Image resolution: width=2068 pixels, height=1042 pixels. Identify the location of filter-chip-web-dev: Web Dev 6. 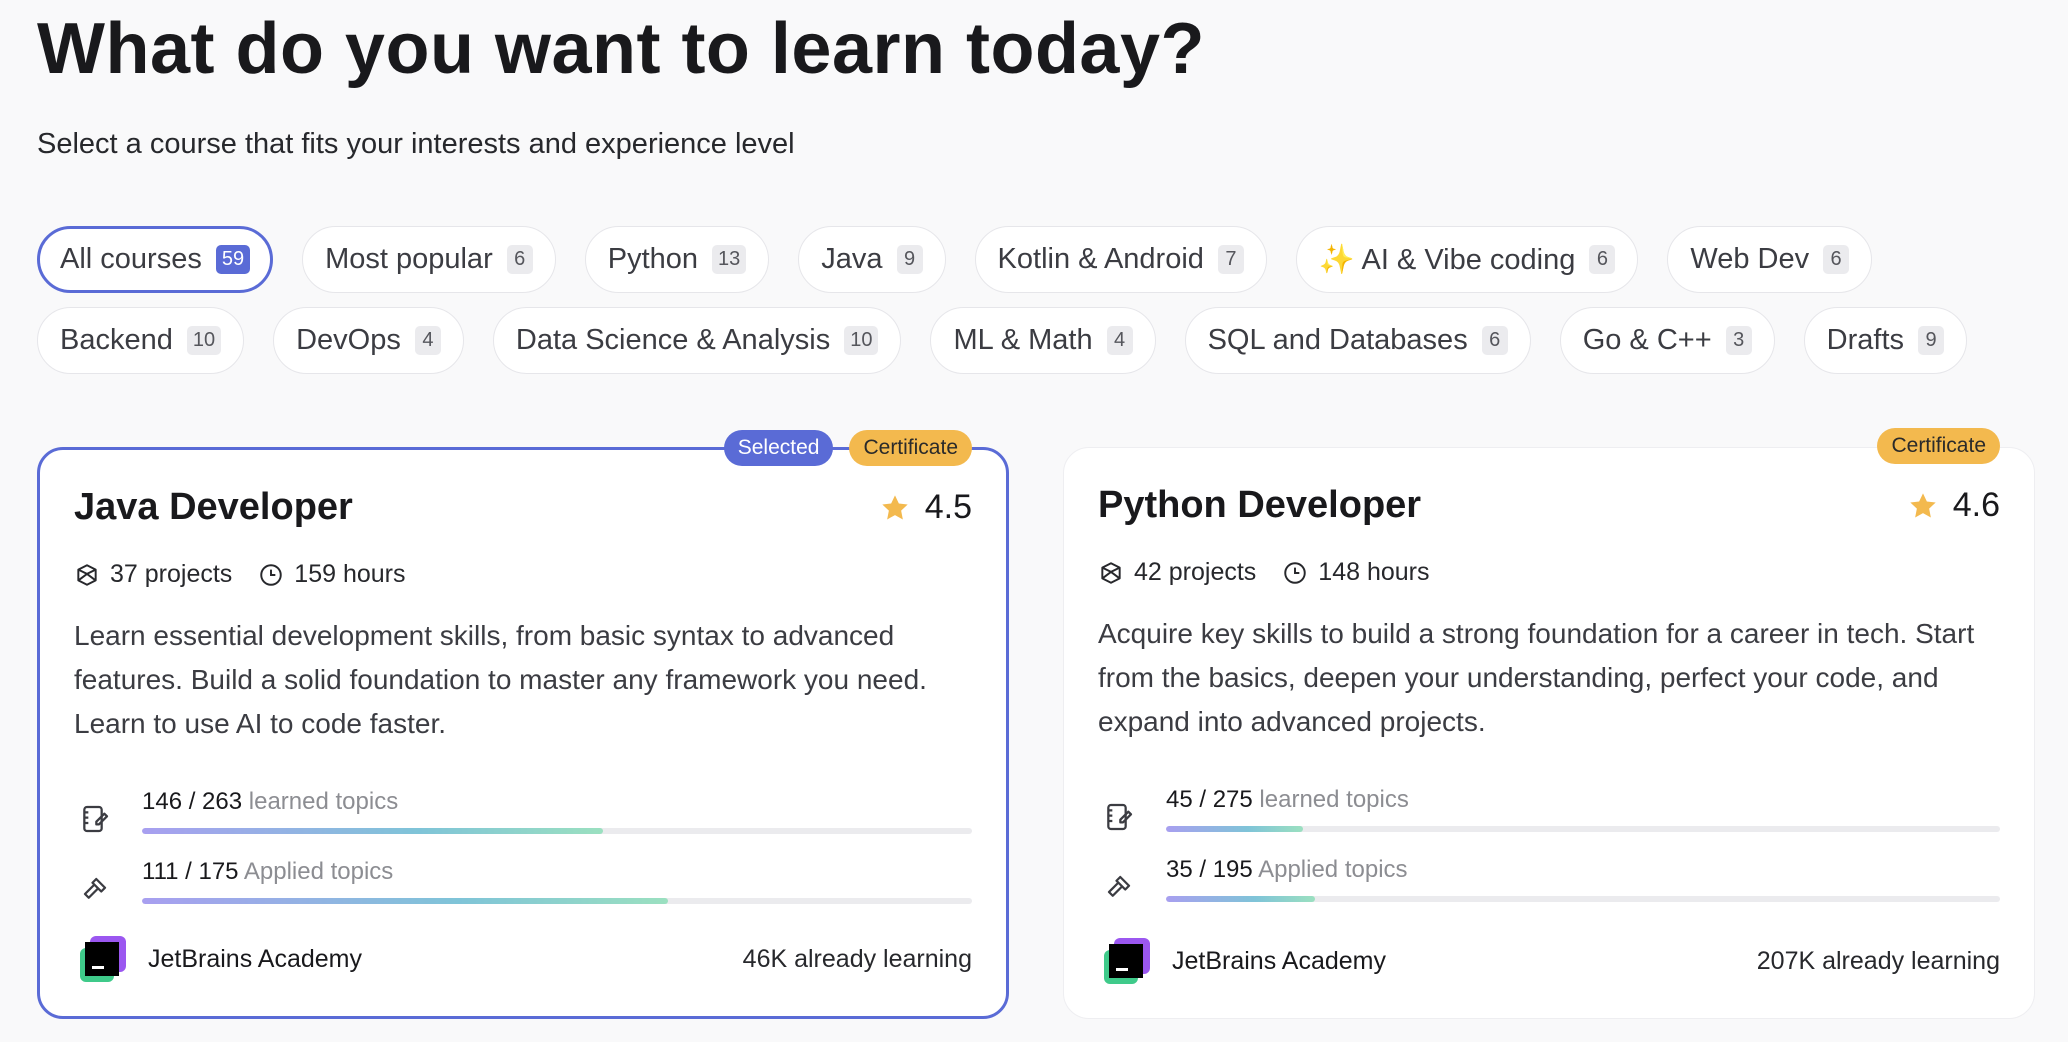
(1770, 259).